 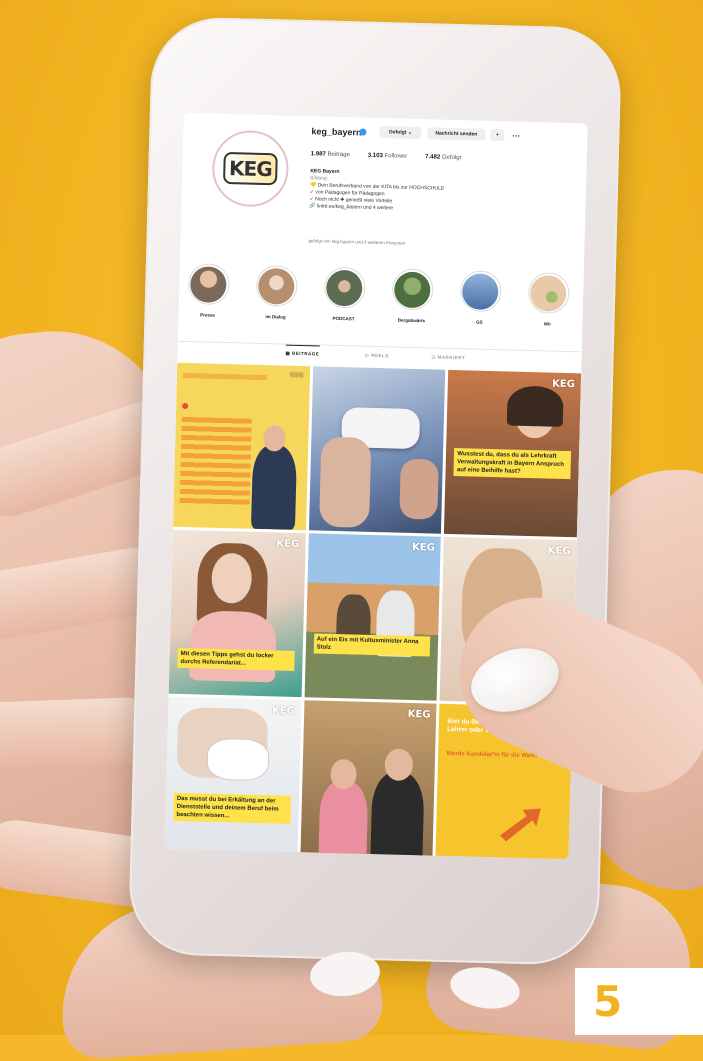 What do you see at coordinates (448, 357) in the screenshot?
I see `tab-tagged: ◻ MARKIERT` at bounding box center [448, 357].